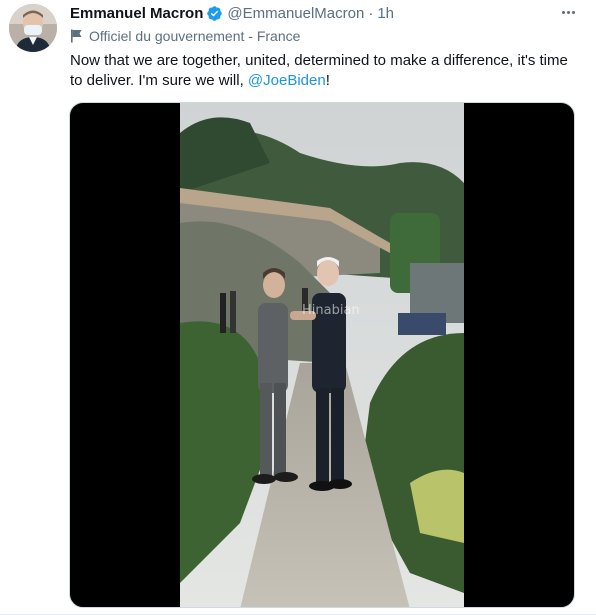  I want to click on verified-badge-icon, so click(214, 13).